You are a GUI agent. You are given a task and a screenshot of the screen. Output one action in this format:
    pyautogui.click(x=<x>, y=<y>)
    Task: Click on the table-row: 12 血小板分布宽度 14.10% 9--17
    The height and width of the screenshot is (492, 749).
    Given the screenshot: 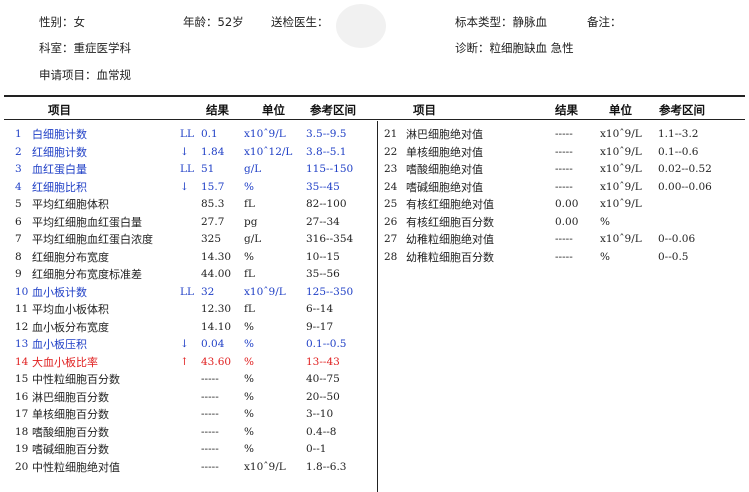 What is the action you would take?
    pyautogui.click(x=188, y=327)
    